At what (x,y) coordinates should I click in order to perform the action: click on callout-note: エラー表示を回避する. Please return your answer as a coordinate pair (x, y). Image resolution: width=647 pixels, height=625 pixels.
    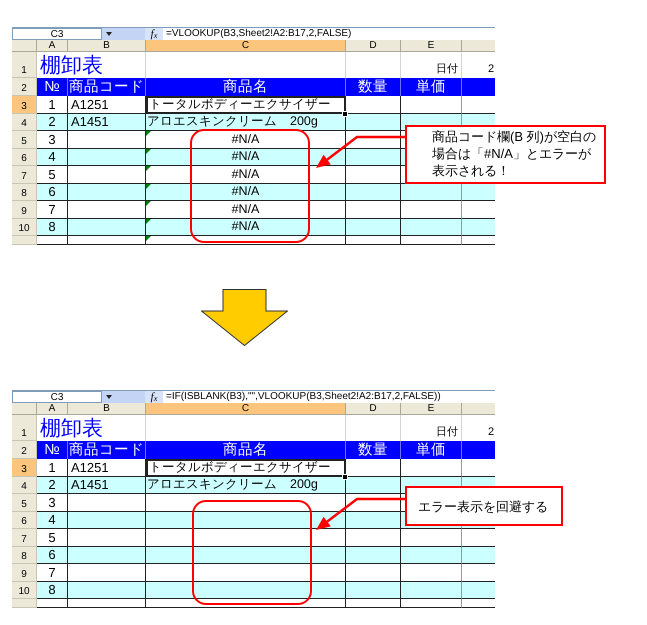
    Looking at the image, I should click on (484, 506).